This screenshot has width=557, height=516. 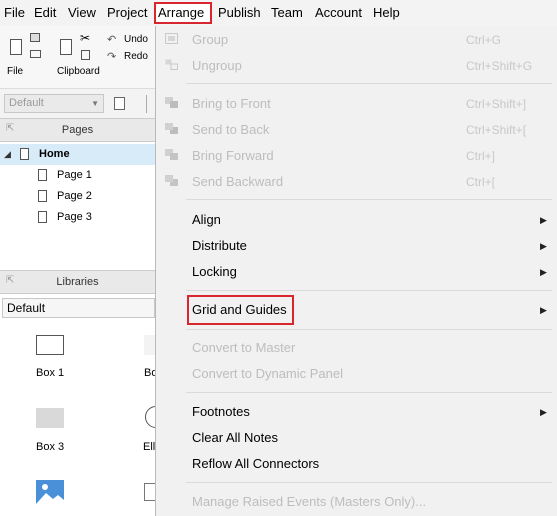 I want to click on shortcut-ungroup: Ctrl+Shift+G, so click(x=499, y=66).